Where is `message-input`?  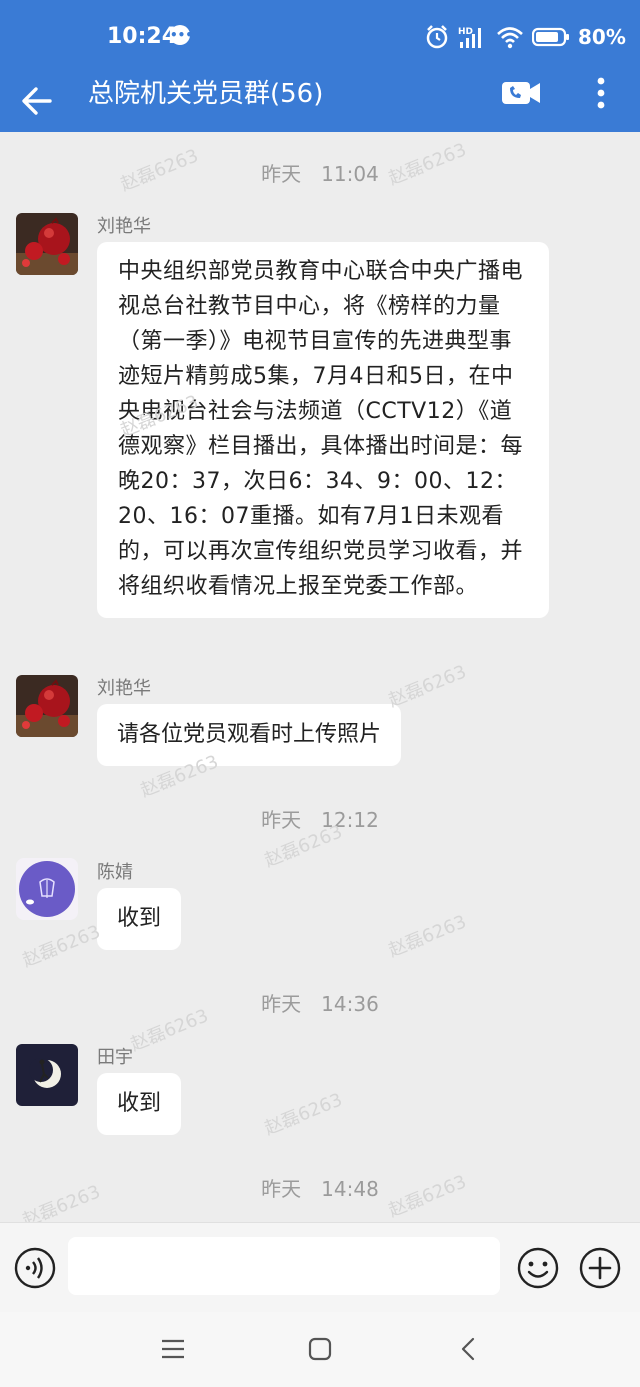 message-input is located at coordinates (284, 1266).